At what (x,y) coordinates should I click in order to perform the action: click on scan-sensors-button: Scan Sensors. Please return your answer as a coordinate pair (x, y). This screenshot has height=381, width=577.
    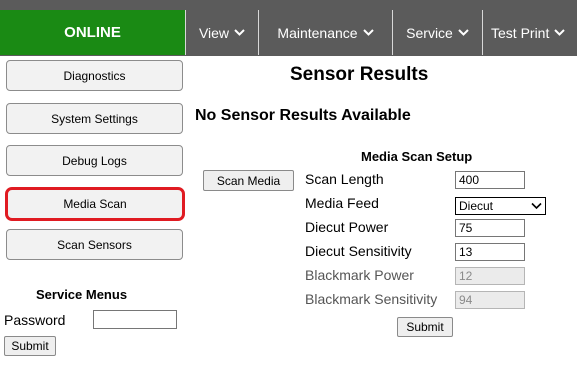
    Looking at the image, I should click on (94, 244).